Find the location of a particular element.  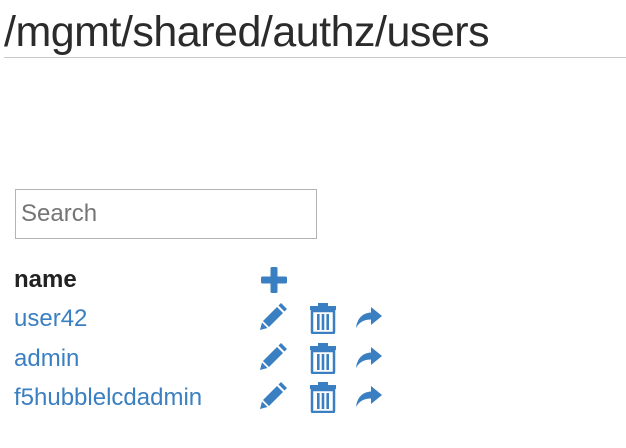

page-title: /mgmt/shared/authz/users is located at coordinates (247, 32).